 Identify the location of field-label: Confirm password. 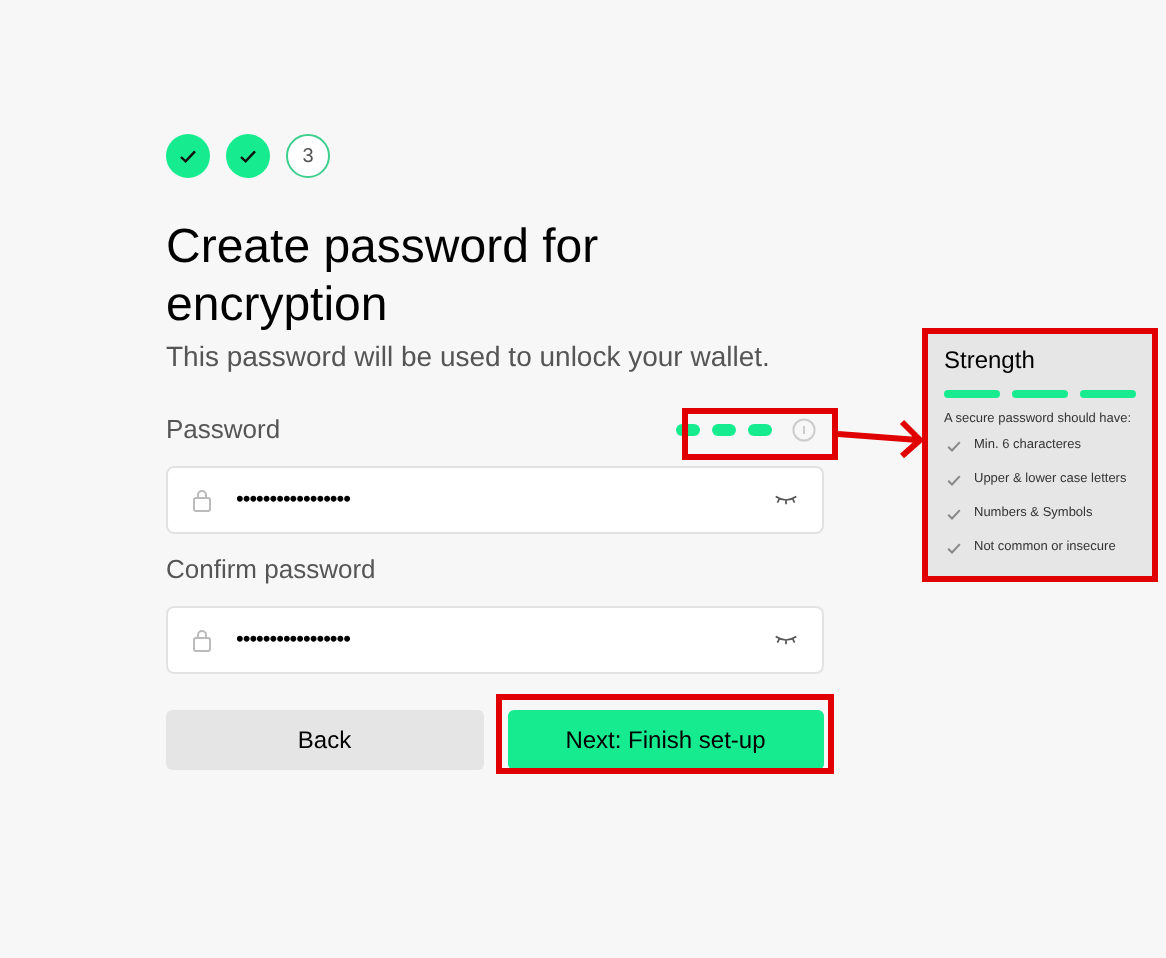
(271, 570).